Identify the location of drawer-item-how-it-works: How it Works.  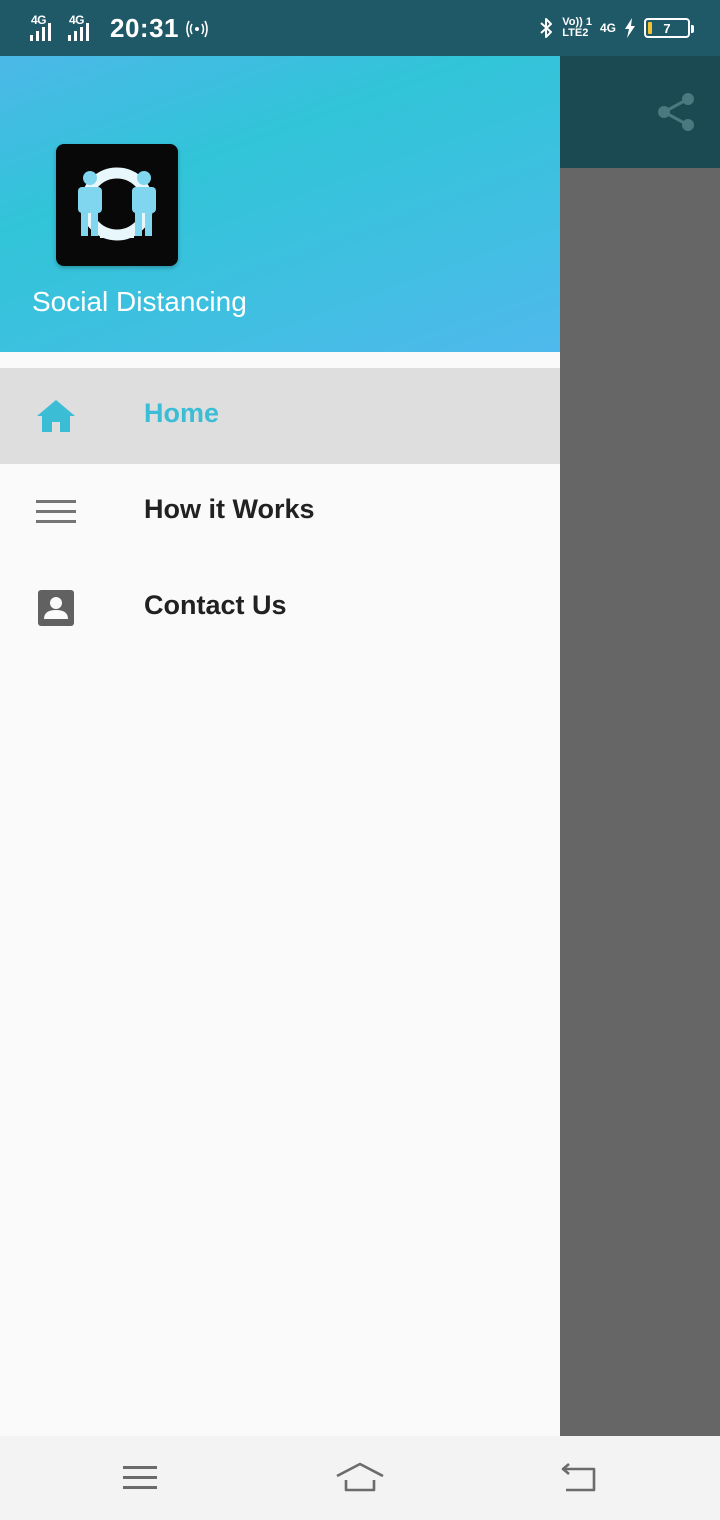
(280, 512).